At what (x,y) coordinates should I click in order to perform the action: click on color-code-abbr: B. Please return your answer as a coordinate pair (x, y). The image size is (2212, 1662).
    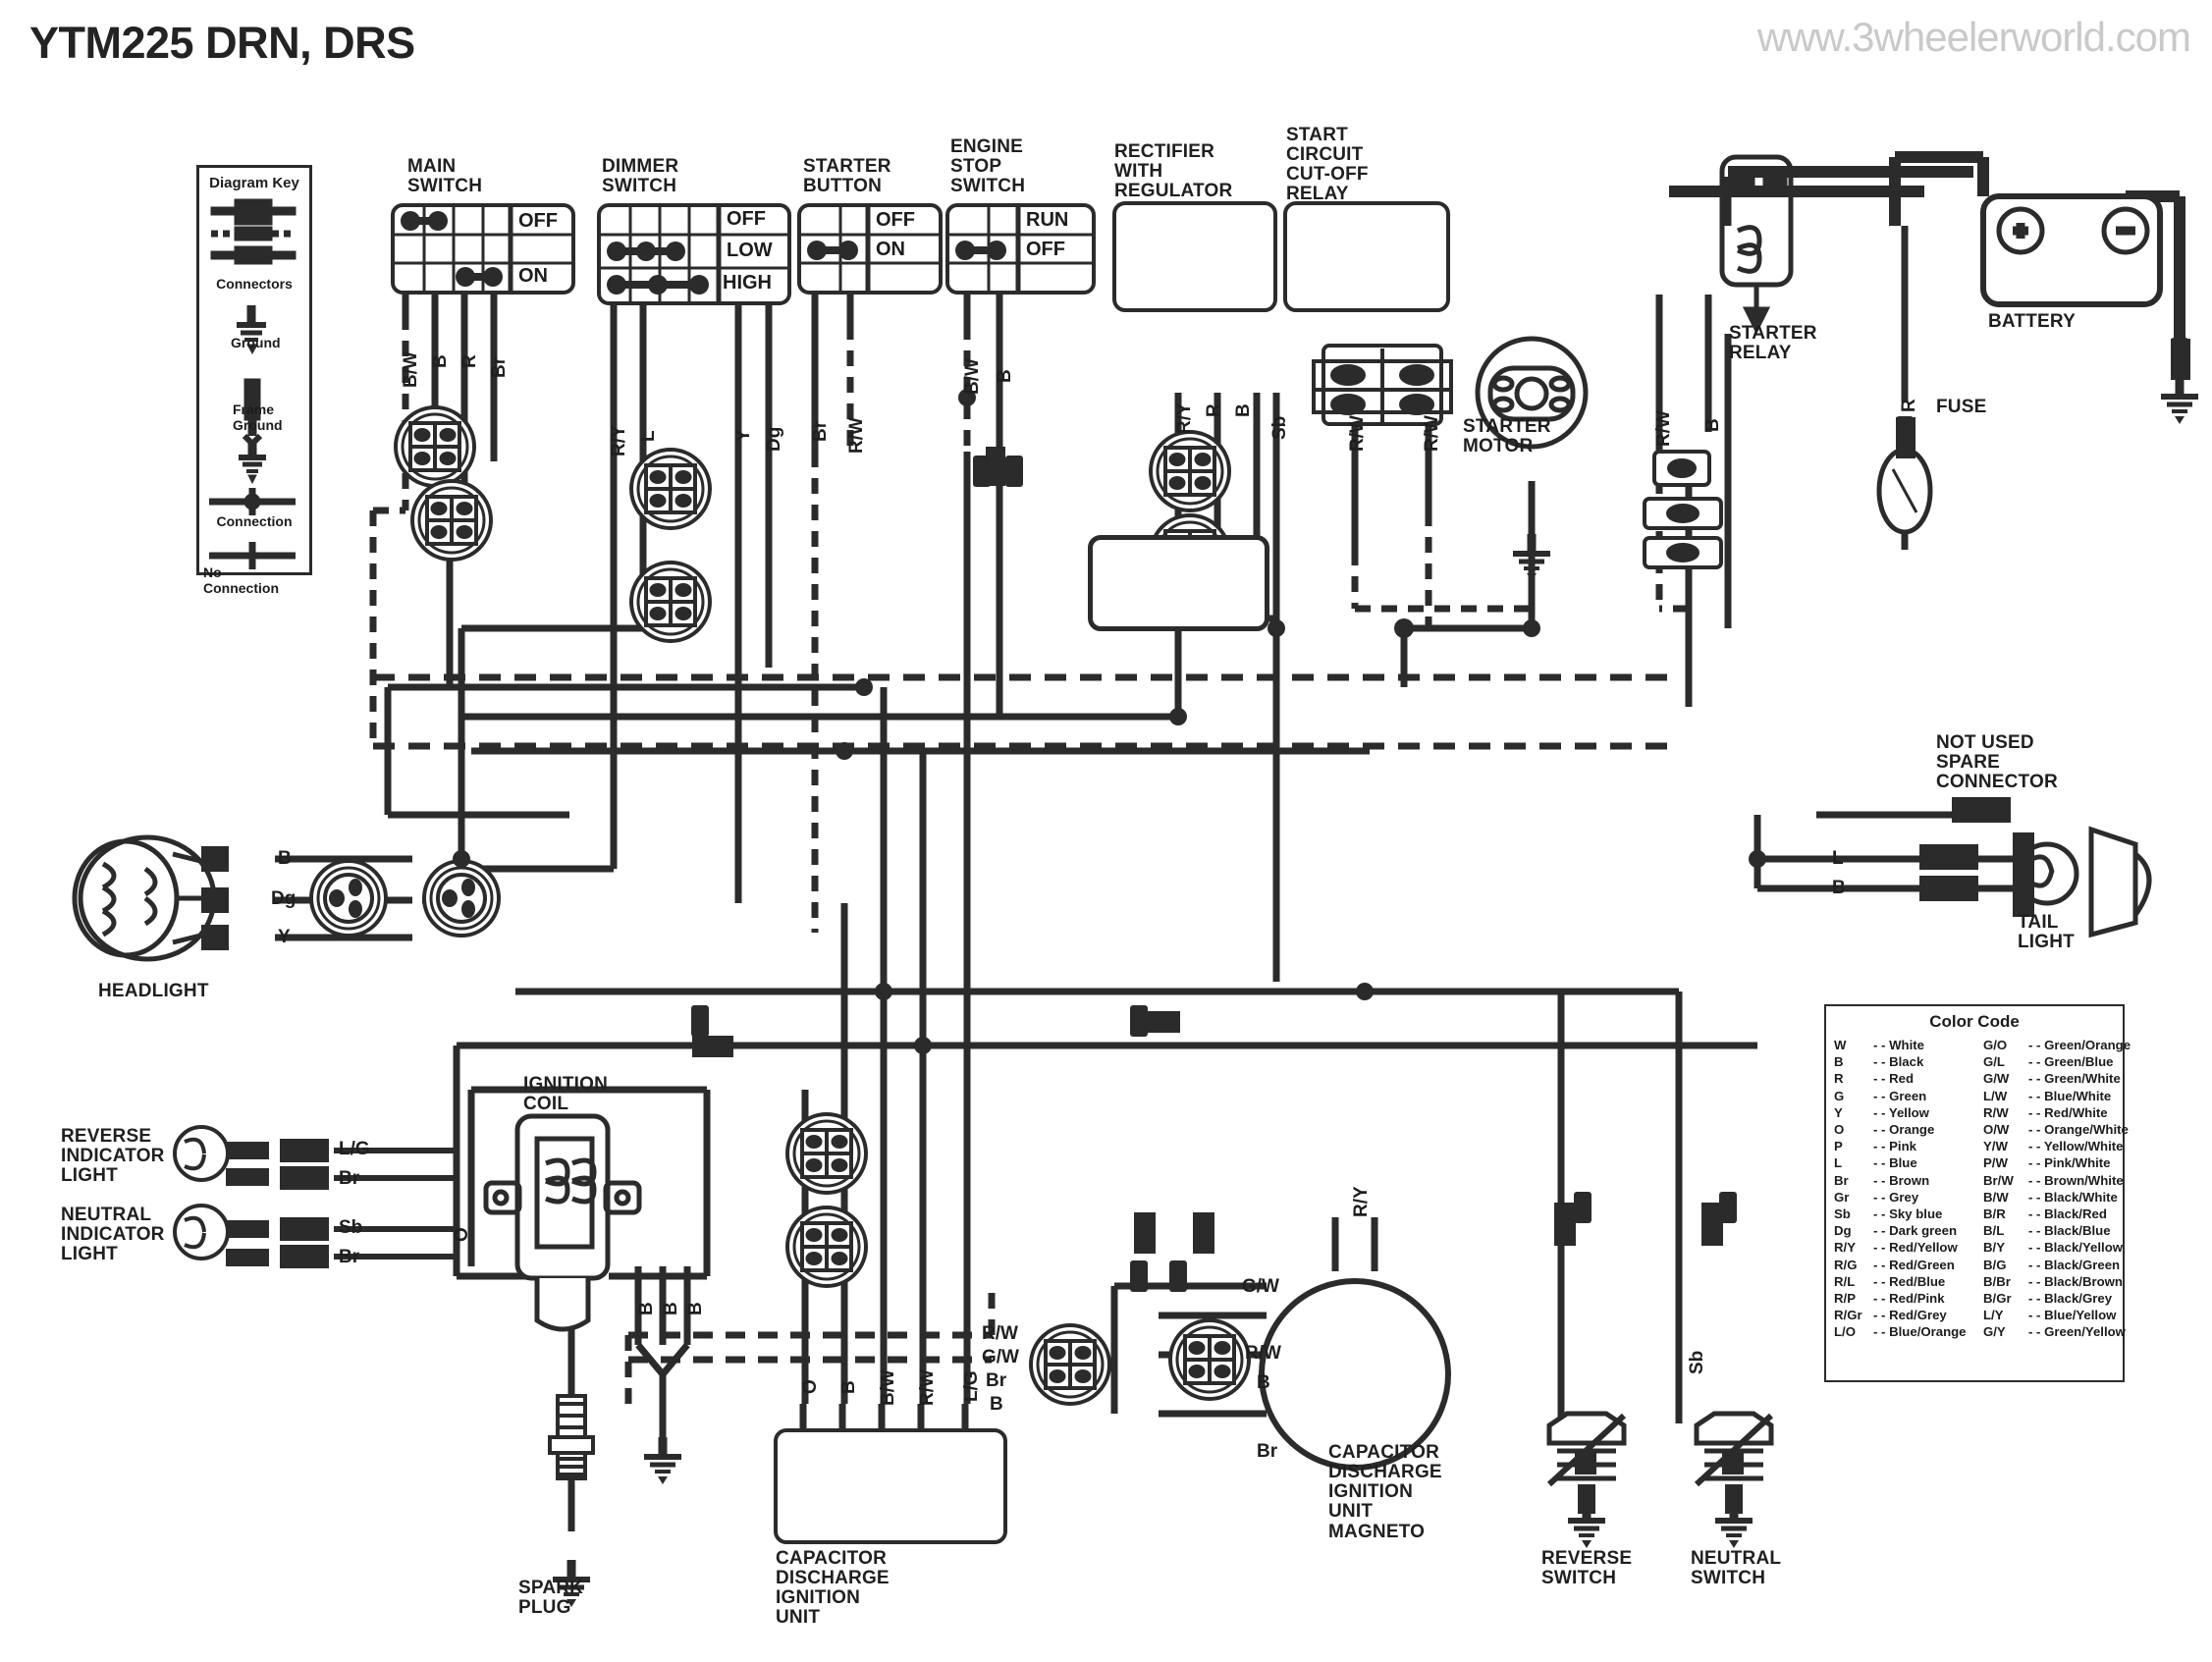
    Looking at the image, I should click on (1839, 1062).